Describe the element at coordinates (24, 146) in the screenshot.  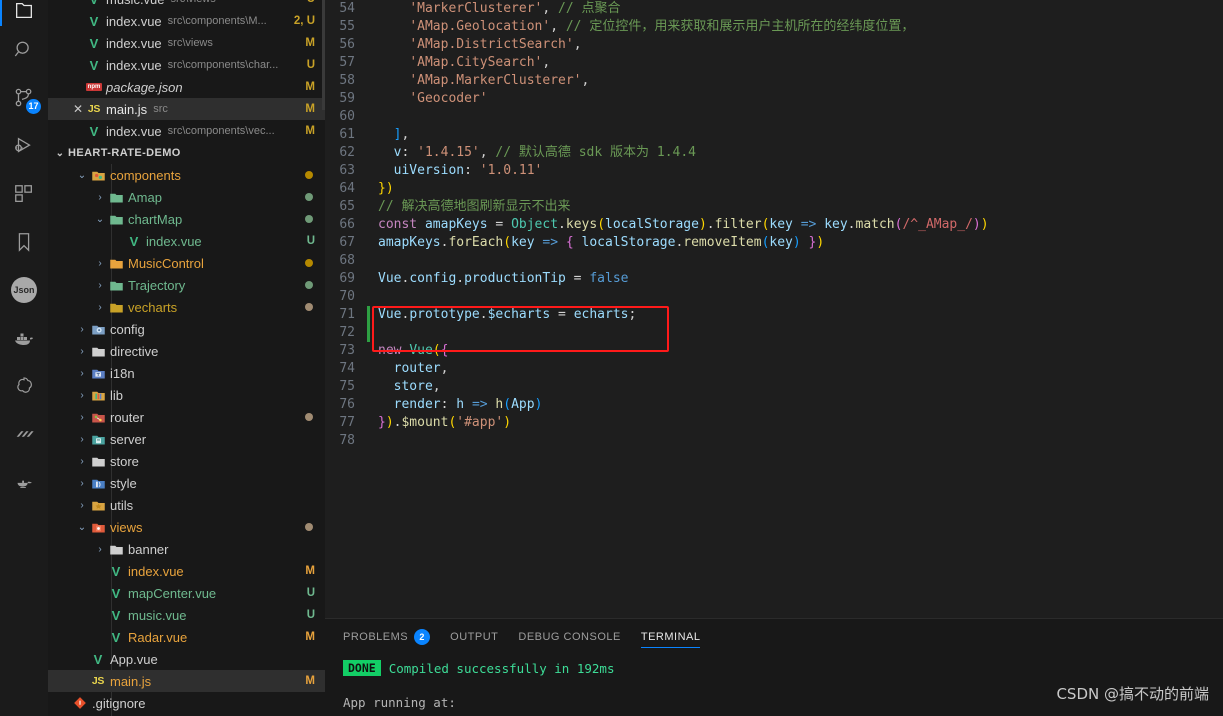
I see `activity-run-debug-icon` at that location.